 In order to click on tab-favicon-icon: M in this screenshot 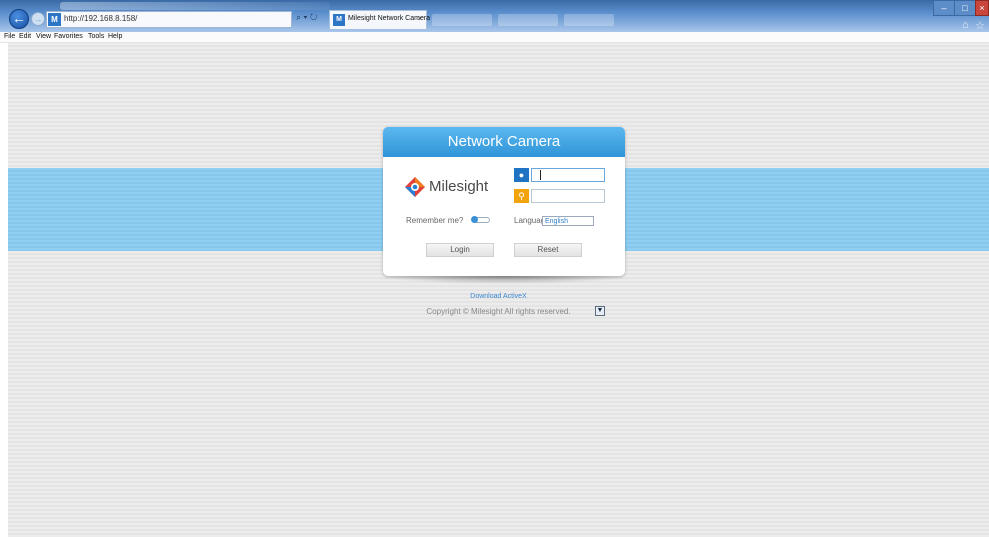, I will do `click(339, 20)`.